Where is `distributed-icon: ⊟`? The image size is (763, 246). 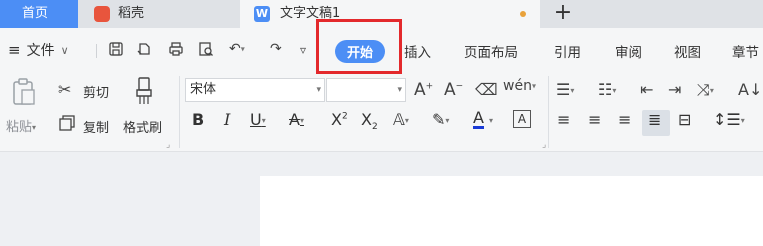
distributed-icon: ⊟ is located at coordinates (684, 119).